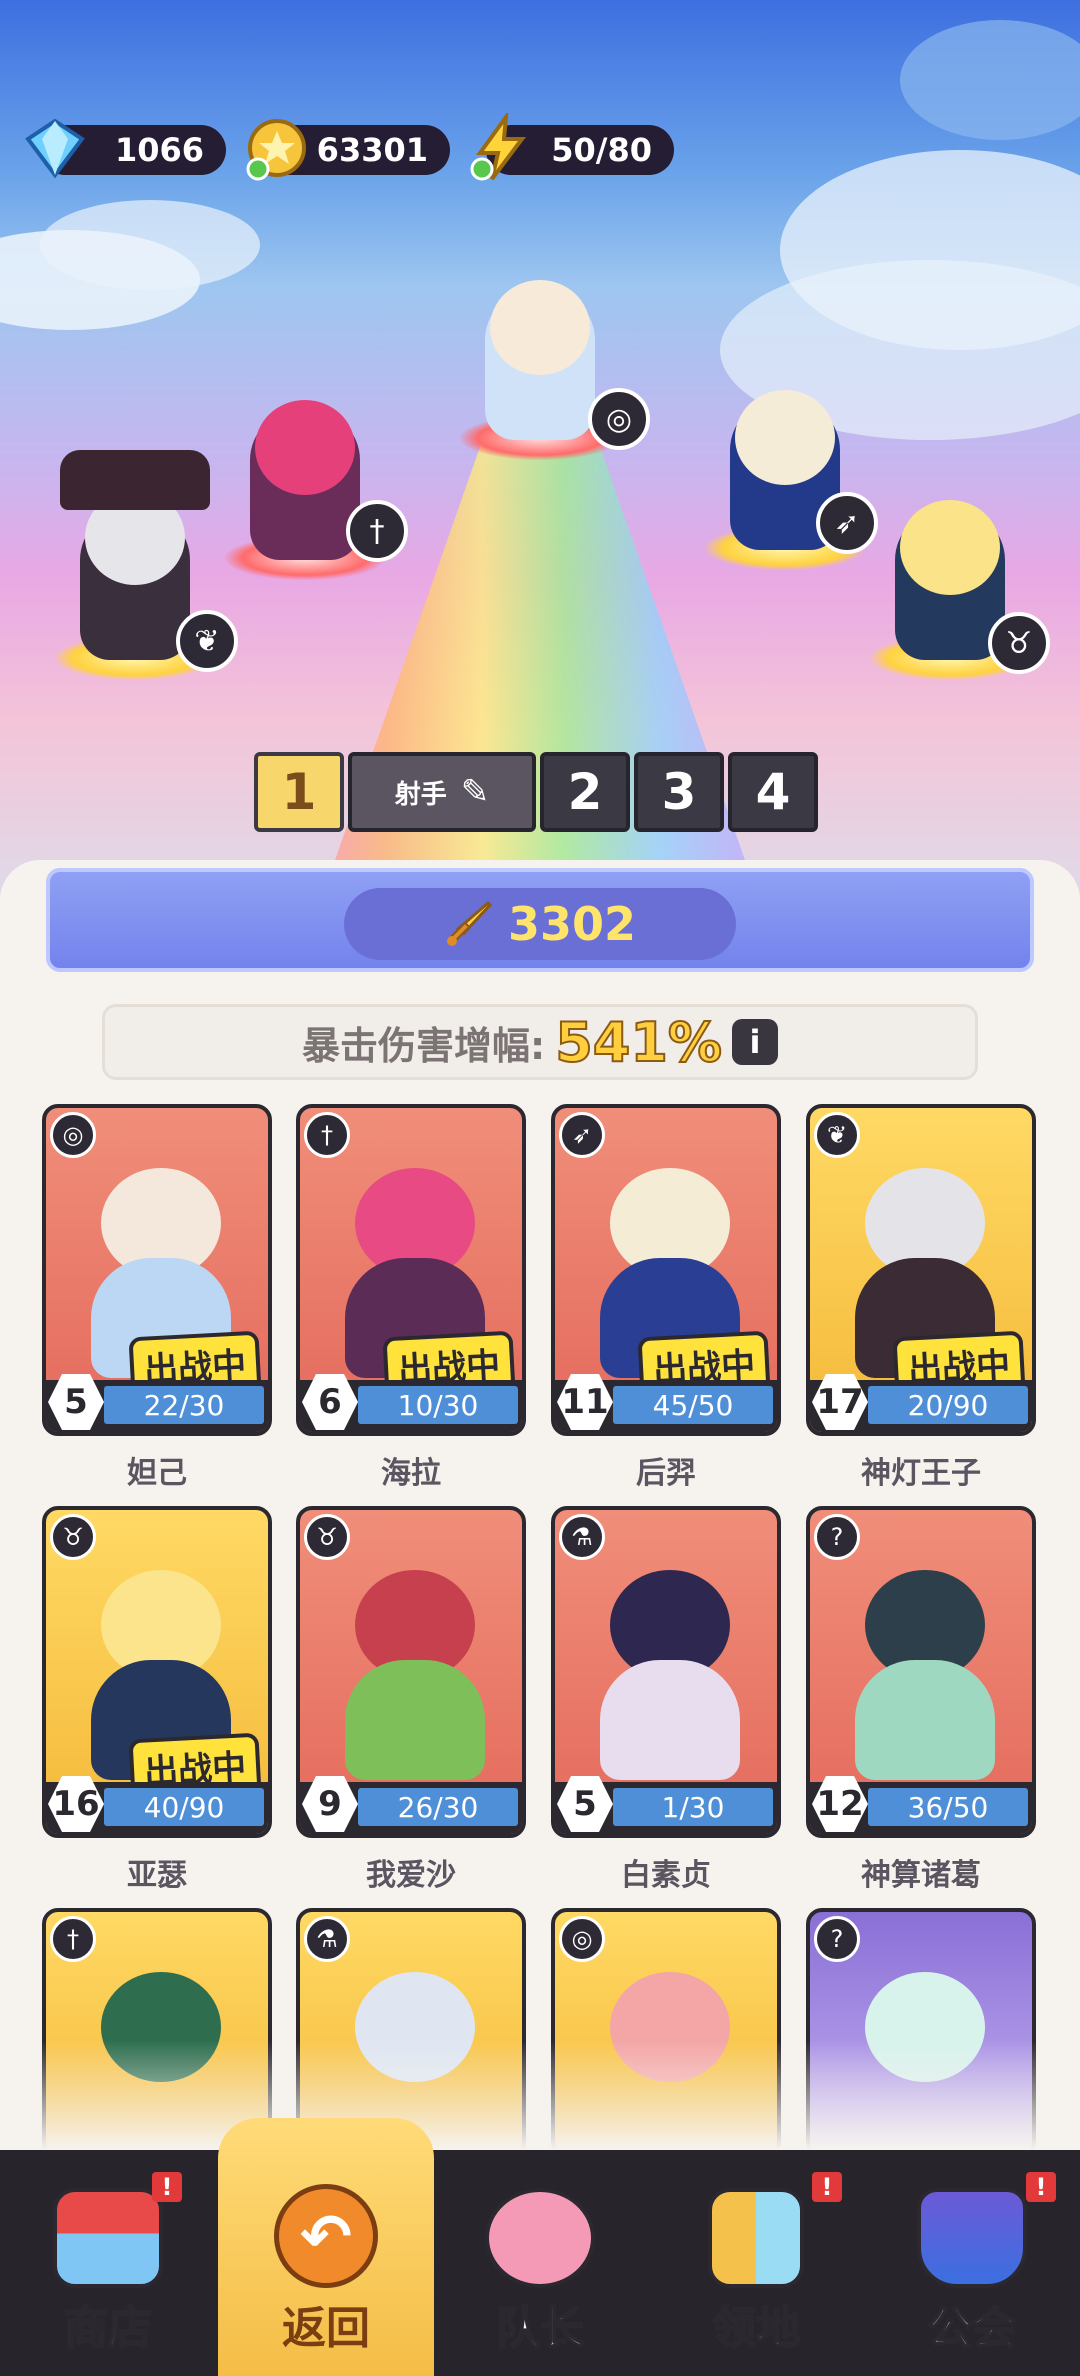 The height and width of the screenshot is (2376, 1080). I want to click on hero-name: 亚瑟, so click(157, 1875).